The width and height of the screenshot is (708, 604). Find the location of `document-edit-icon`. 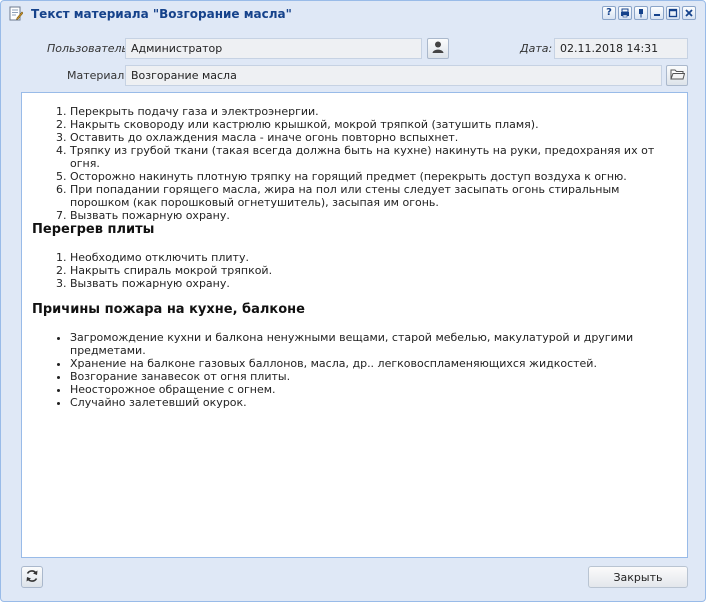

document-edit-icon is located at coordinates (16, 13).